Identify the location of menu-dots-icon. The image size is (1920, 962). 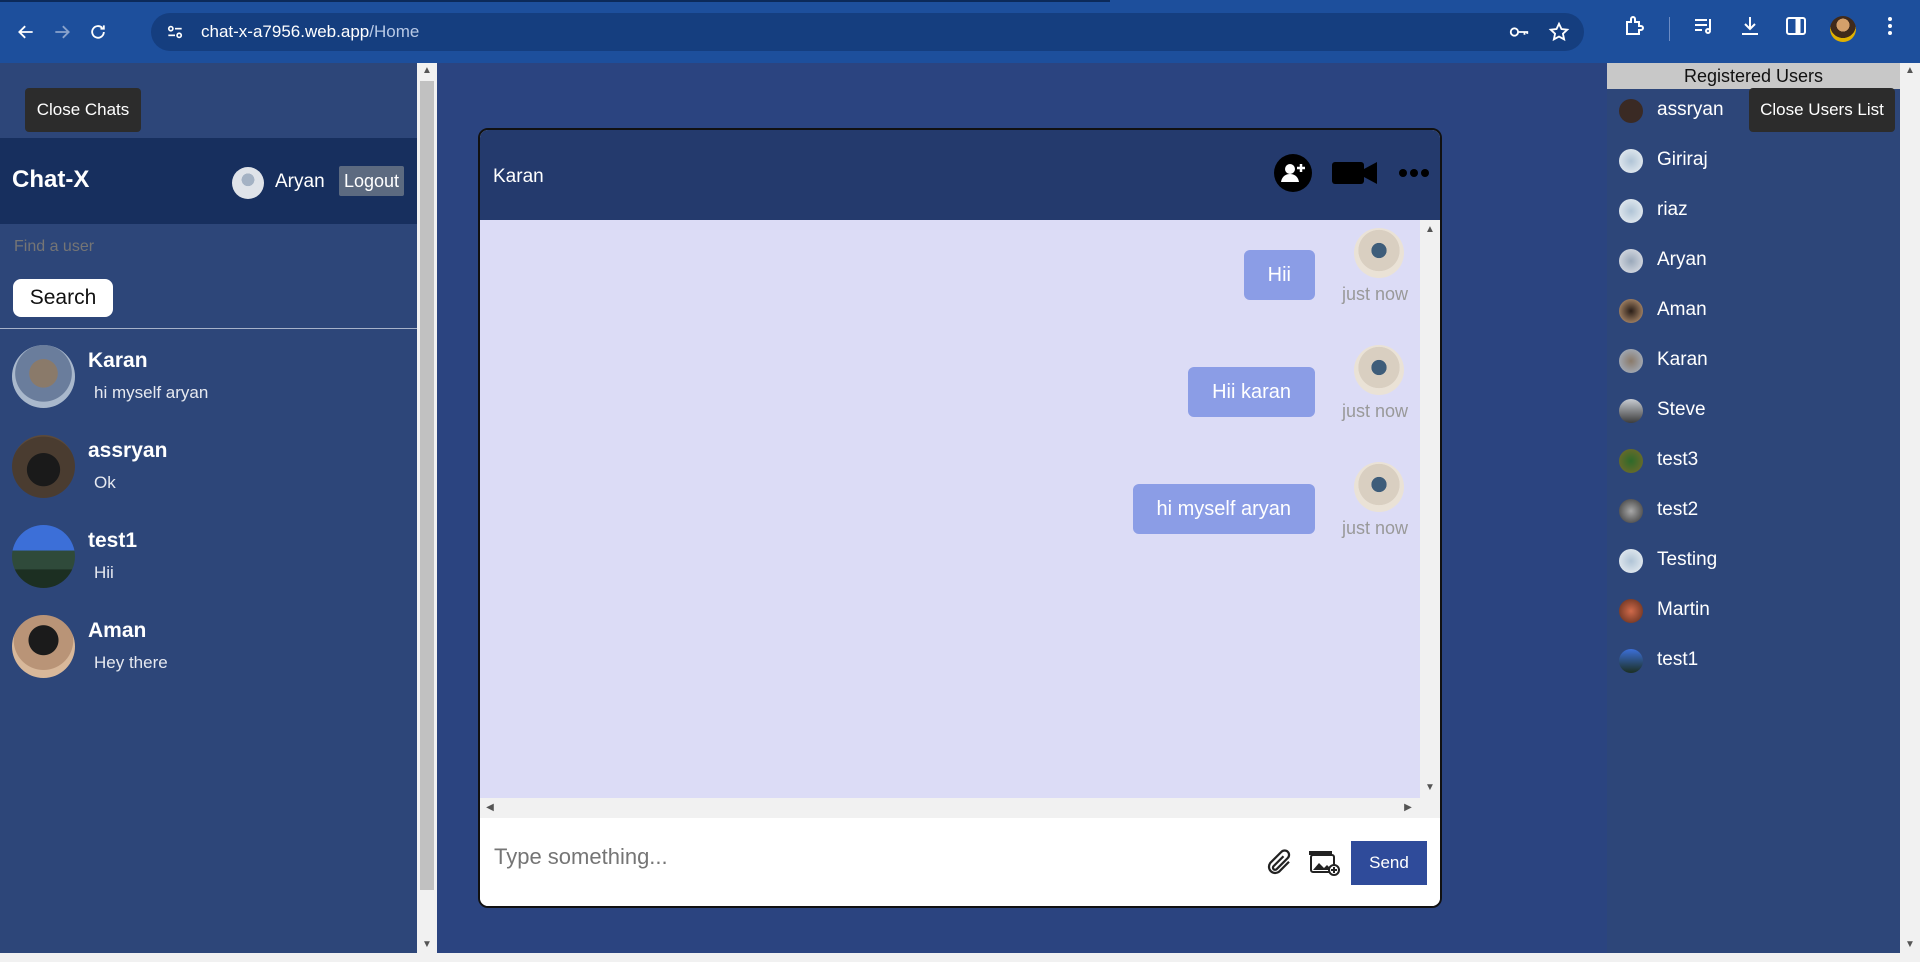
(1890, 28).